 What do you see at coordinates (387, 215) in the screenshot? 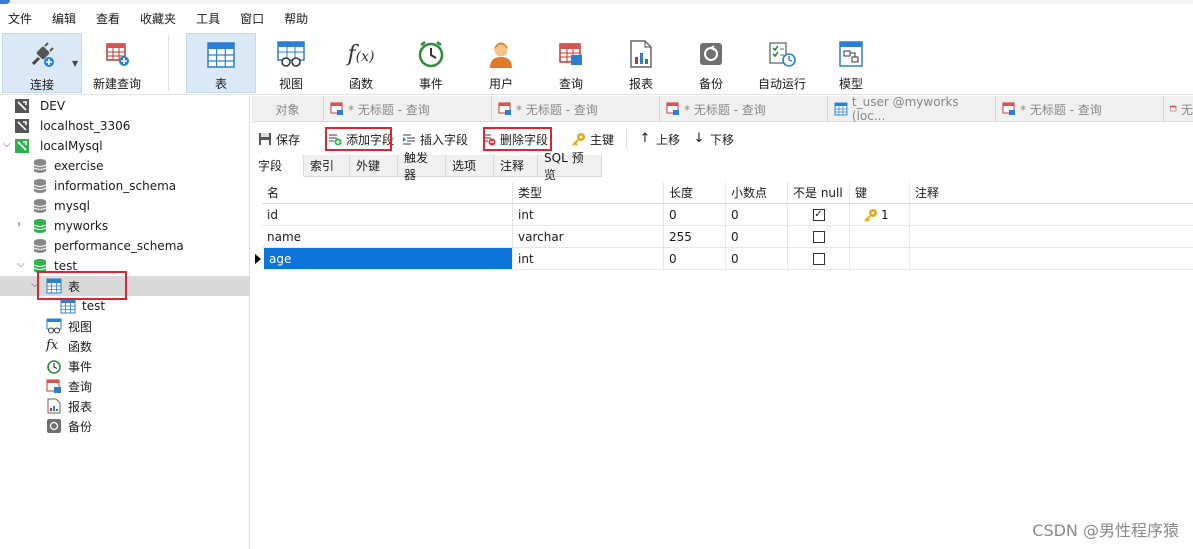
I see `cell-name: id` at bounding box center [387, 215].